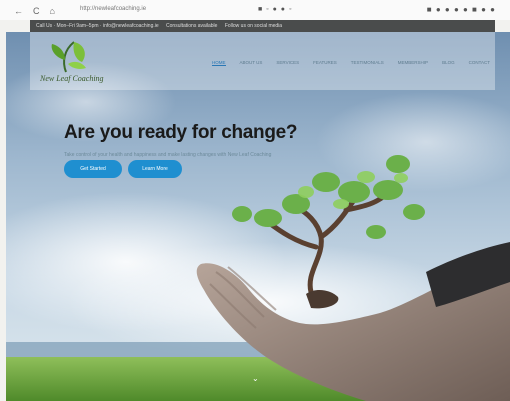  What do you see at coordinates (251, 63) in the screenshot?
I see `menu-item-about: ABOUT US` at bounding box center [251, 63].